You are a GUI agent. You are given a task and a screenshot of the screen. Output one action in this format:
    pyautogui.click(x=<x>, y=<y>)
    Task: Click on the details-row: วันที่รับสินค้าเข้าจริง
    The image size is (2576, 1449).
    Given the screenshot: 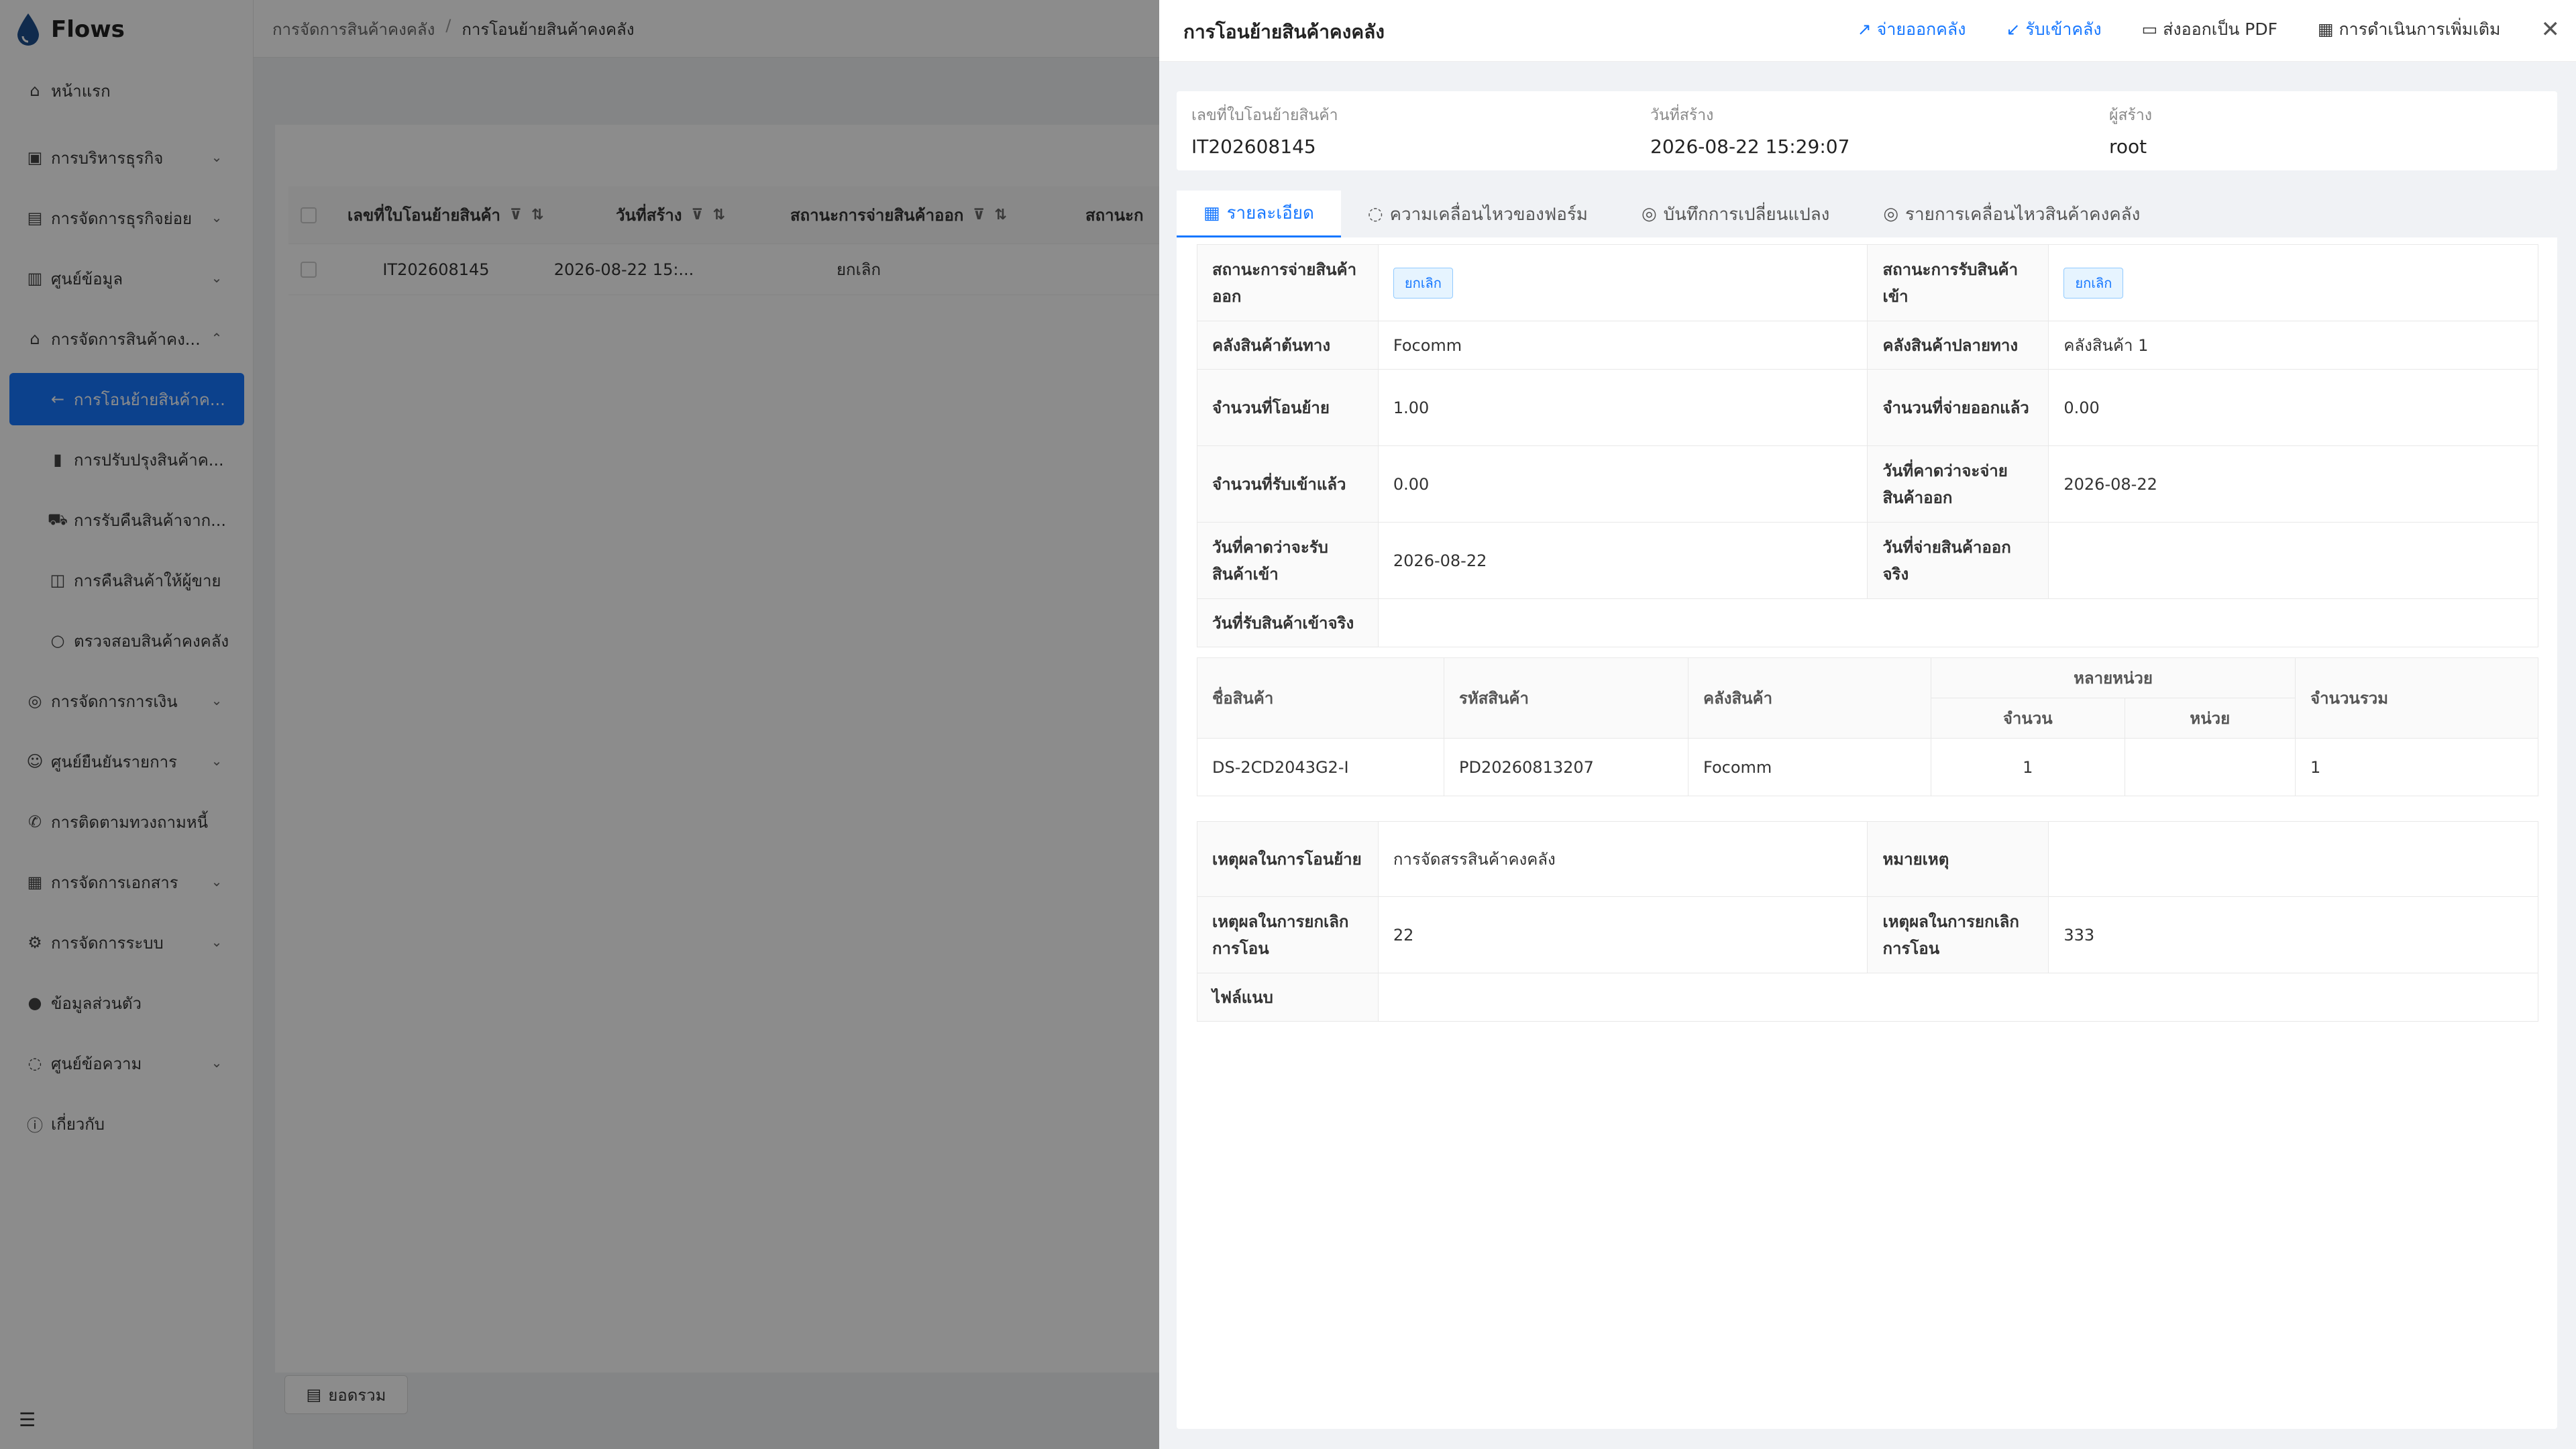 What is the action you would take?
    pyautogui.click(x=1868, y=622)
    